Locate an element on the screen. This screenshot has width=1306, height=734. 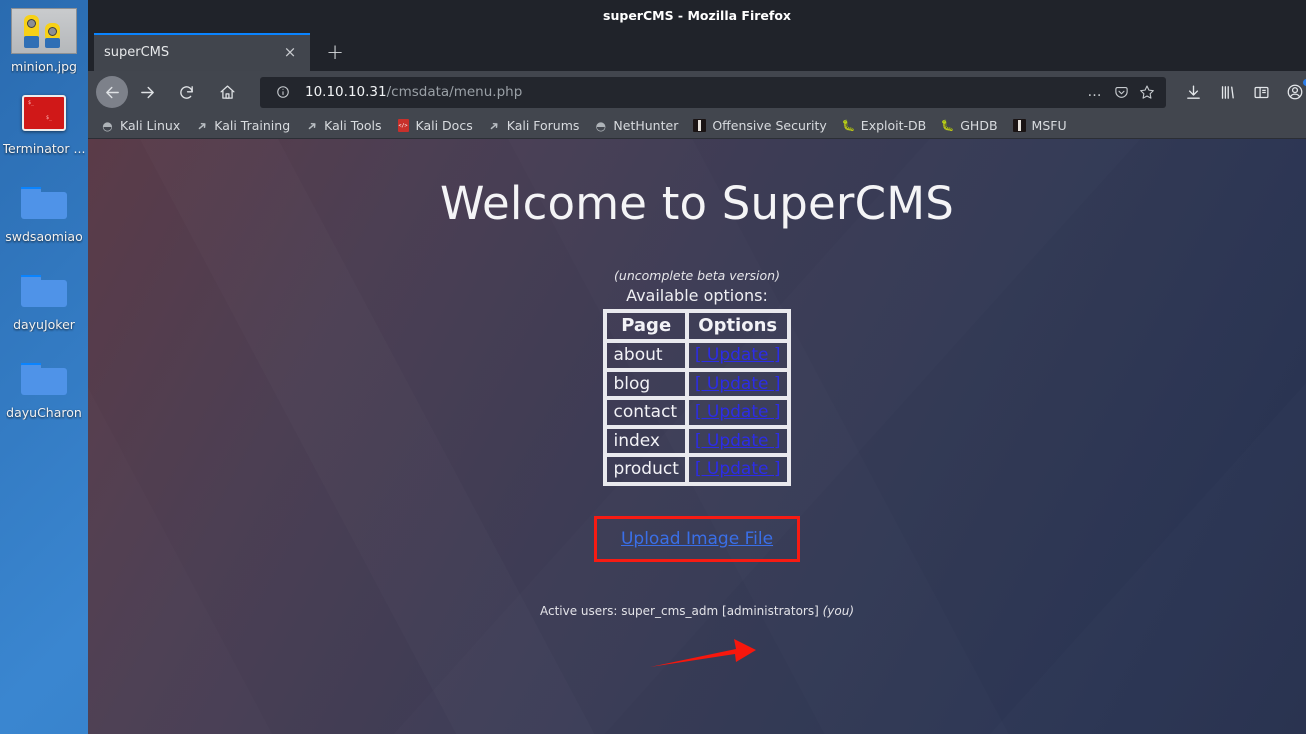
bookmark-msfu: MSFU is located at coordinates (1039, 125).